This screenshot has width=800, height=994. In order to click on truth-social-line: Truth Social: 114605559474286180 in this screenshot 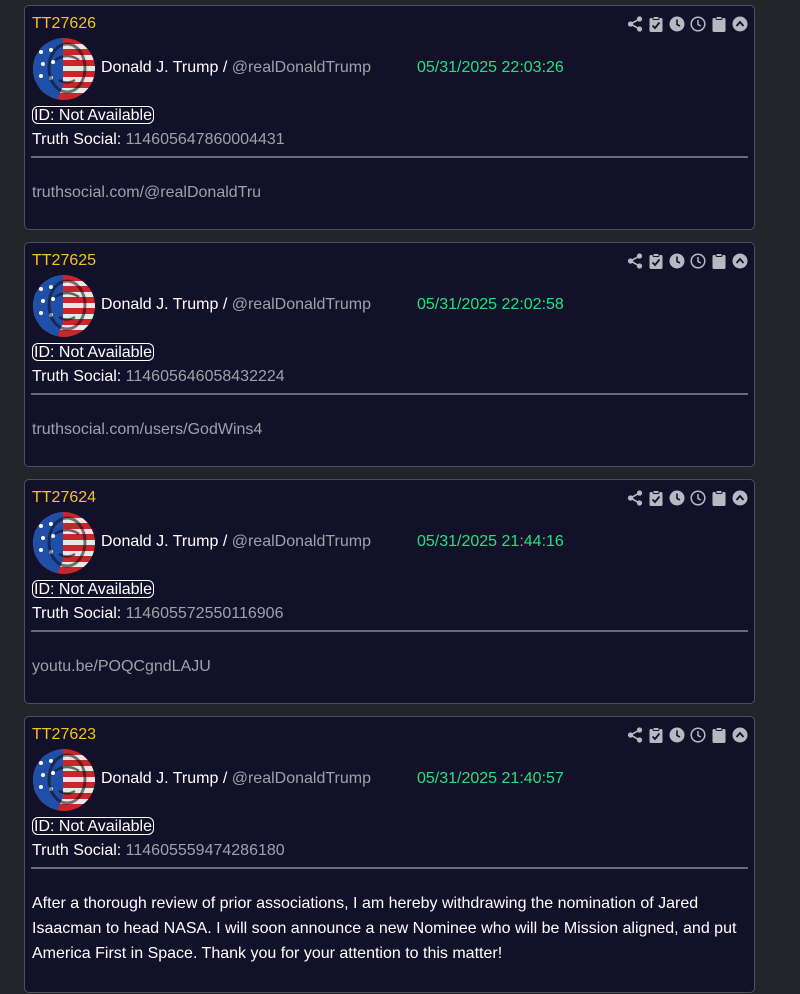, I will do `click(158, 851)`.